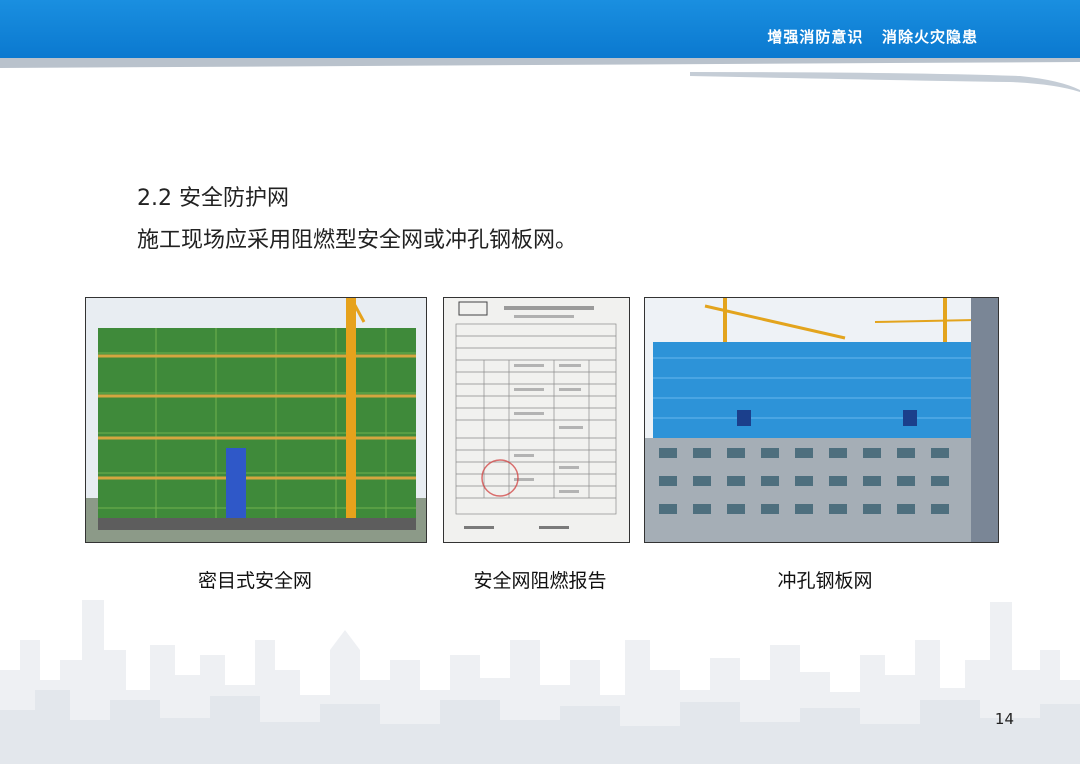 The image size is (1080, 764). Describe the element at coordinates (540, 75) in the screenshot. I see `header-swoosh-decoration` at that location.